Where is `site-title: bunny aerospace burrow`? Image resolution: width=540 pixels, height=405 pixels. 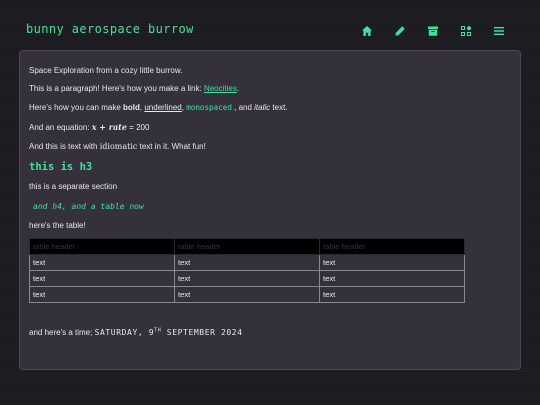
site-title: bunny aerospace burrow is located at coordinates (110, 29).